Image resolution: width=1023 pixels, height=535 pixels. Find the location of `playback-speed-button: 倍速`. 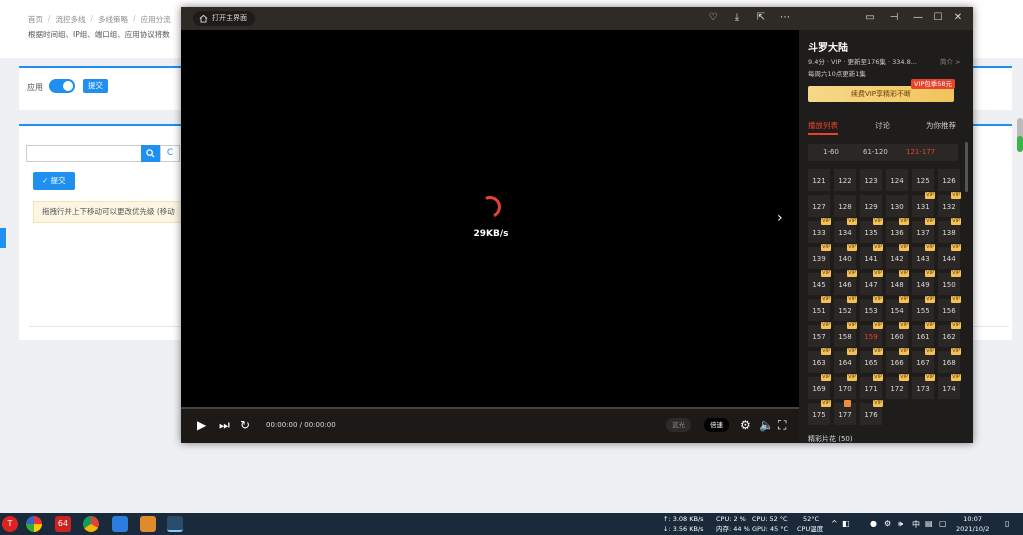

playback-speed-button: 倍速 is located at coordinates (716, 425).